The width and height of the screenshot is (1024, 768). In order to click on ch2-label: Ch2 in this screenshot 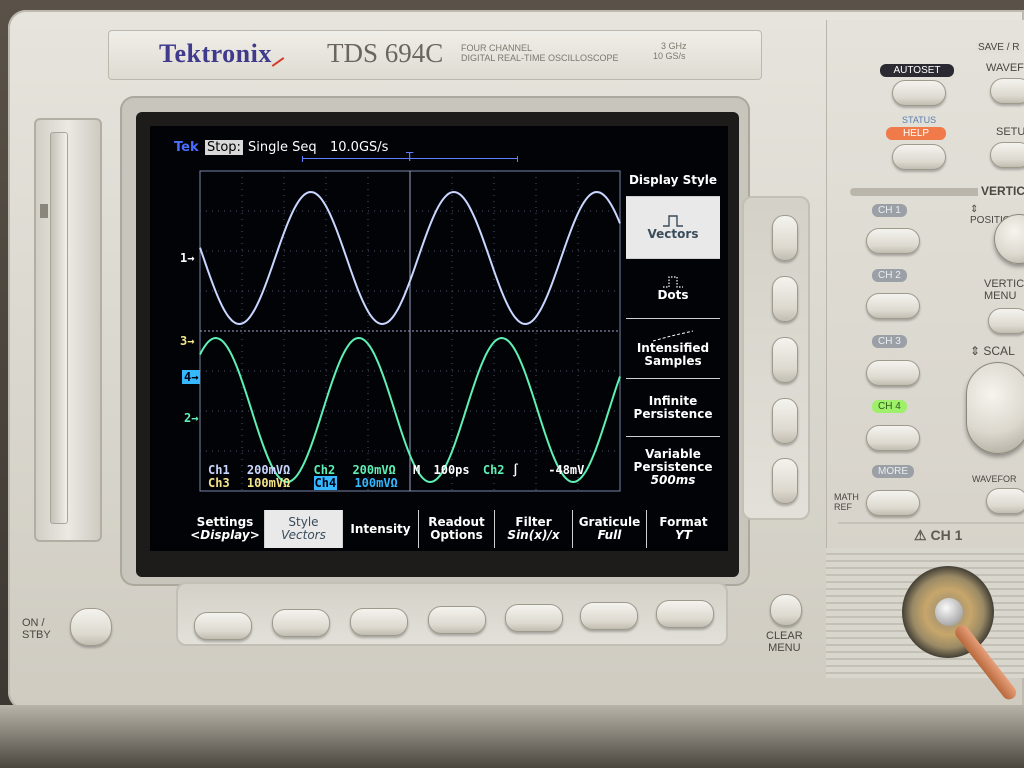, I will do `click(324, 470)`.